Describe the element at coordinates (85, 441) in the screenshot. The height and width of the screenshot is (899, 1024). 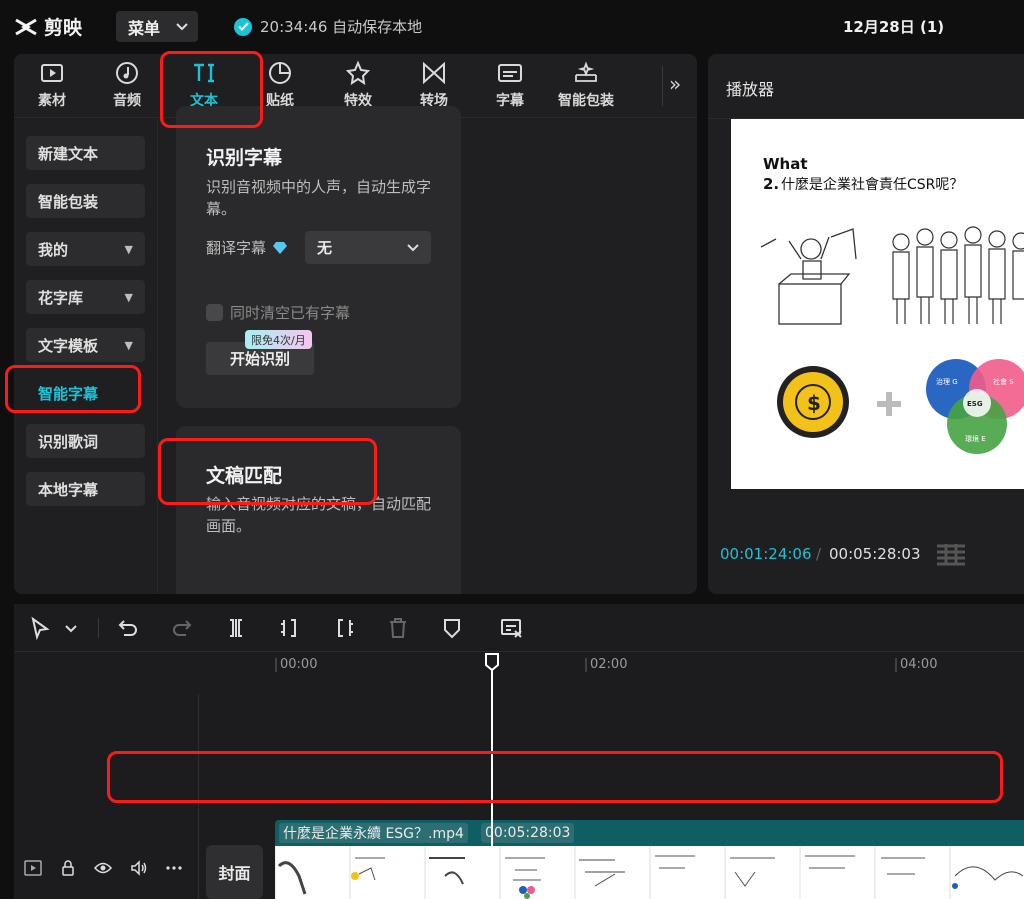
I see `category-recognize-lyrics: 识别歌词` at that location.